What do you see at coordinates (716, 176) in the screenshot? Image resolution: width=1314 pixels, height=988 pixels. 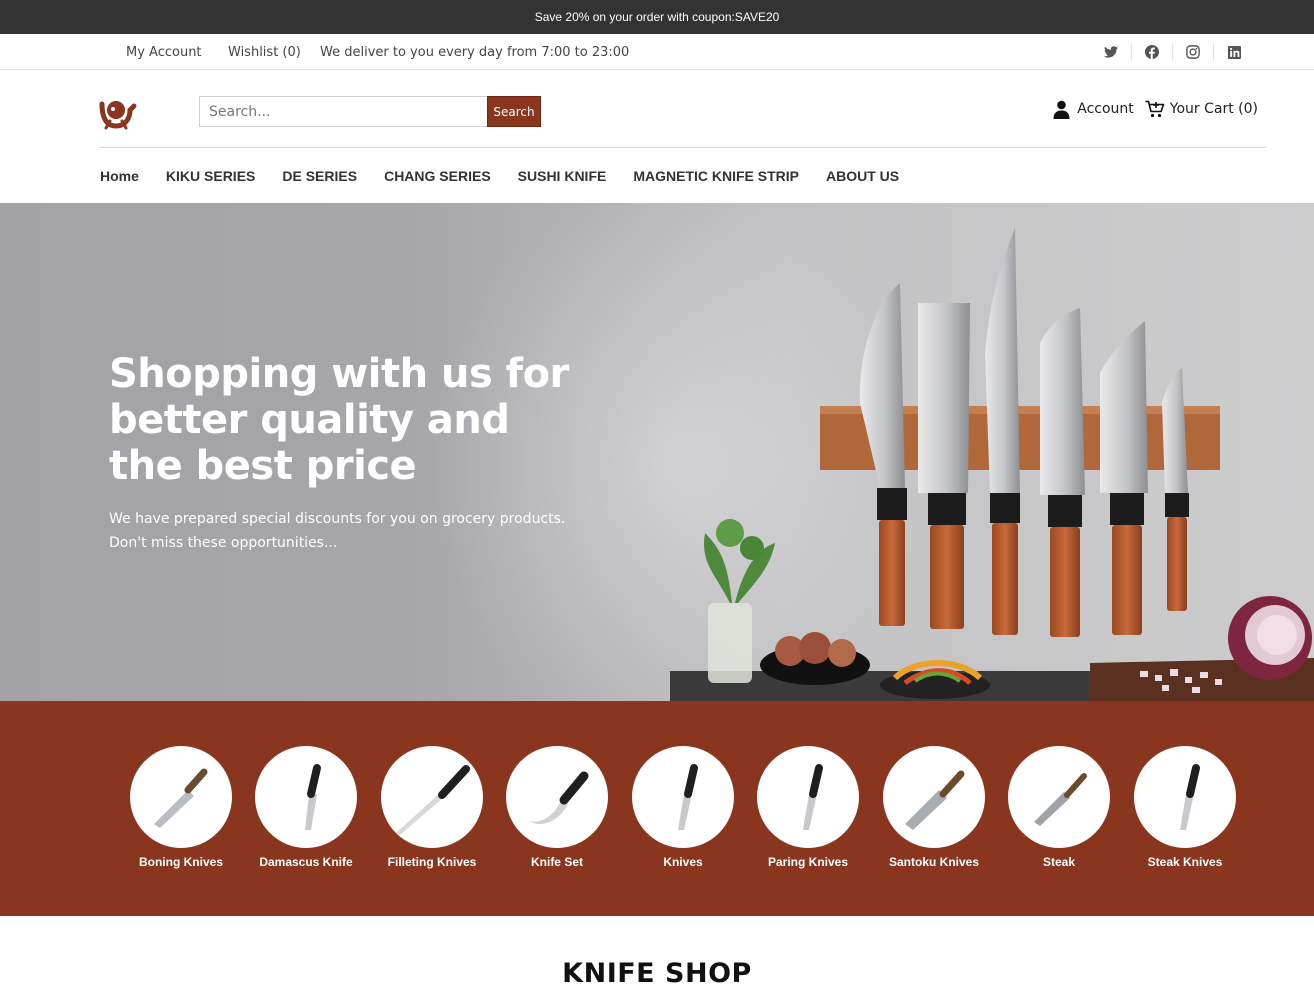 I see `nav-magnetic-knife-strip: MAGNETIC KNIFE STRIP` at bounding box center [716, 176].